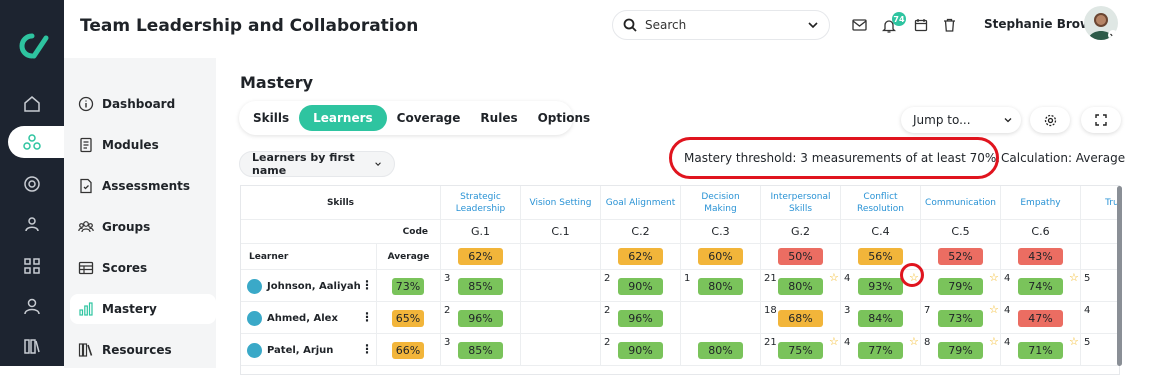 Image resolution: width=1152 pixels, height=375 pixels. I want to click on mastery-pill: 85%, so click(480, 286).